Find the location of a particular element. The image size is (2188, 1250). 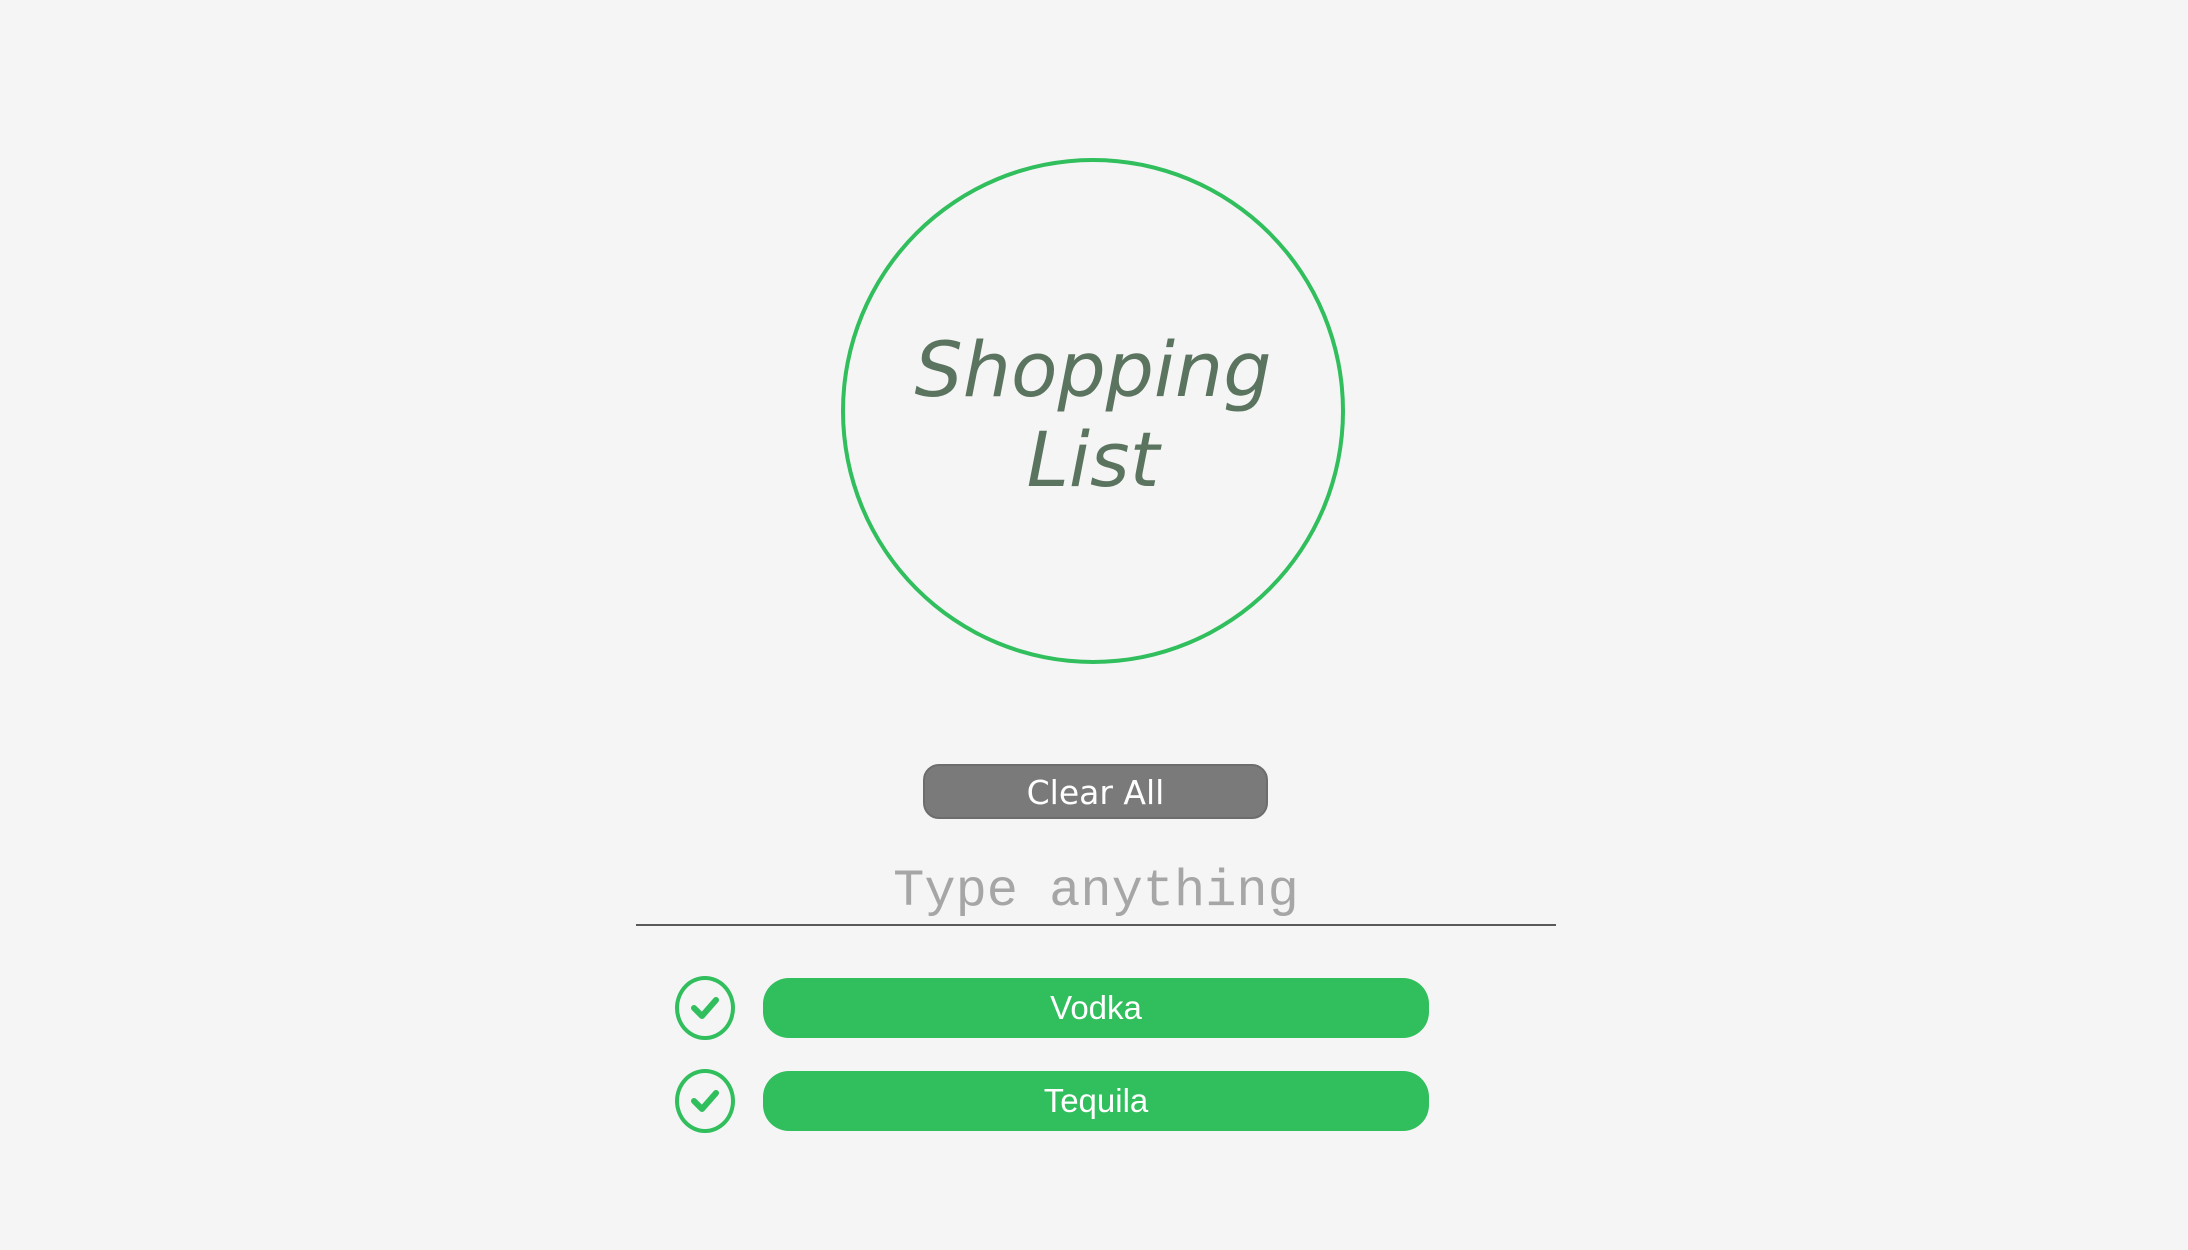

clear-all-button: Clear All is located at coordinates (1095, 791).